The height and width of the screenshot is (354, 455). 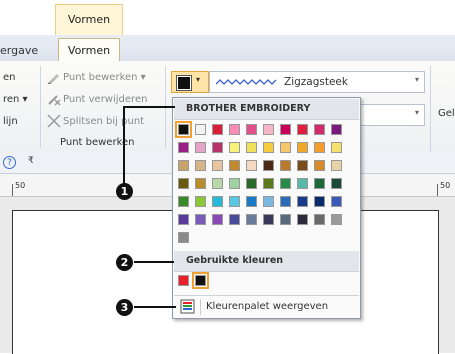 What do you see at coordinates (200, 307) in the screenshot?
I see `divider` at bounding box center [200, 307].